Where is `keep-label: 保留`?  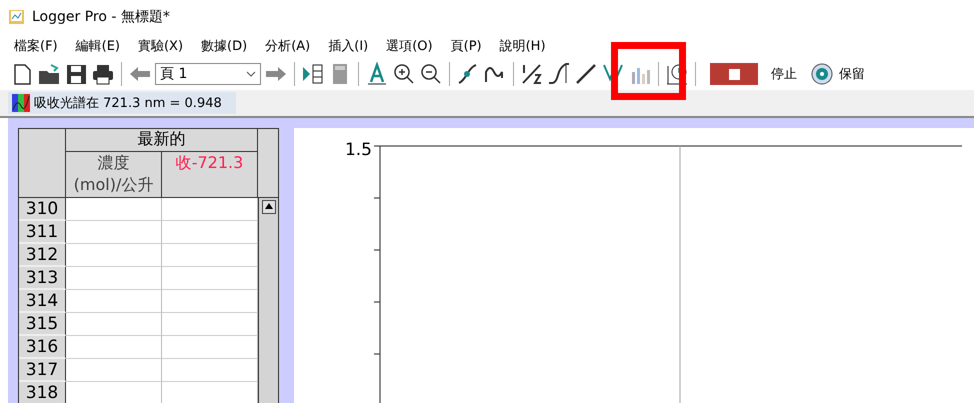 keep-label: 保留 is located at coordinates (852, 74).